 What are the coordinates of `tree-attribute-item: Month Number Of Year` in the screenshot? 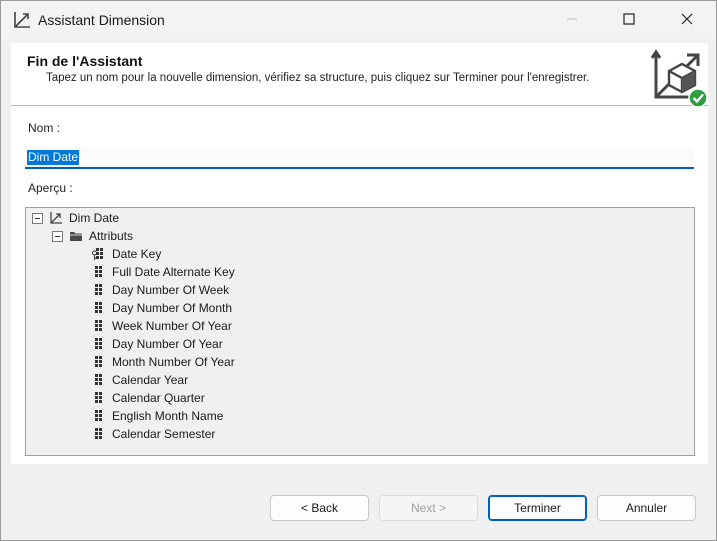 It's located at (163, 362).